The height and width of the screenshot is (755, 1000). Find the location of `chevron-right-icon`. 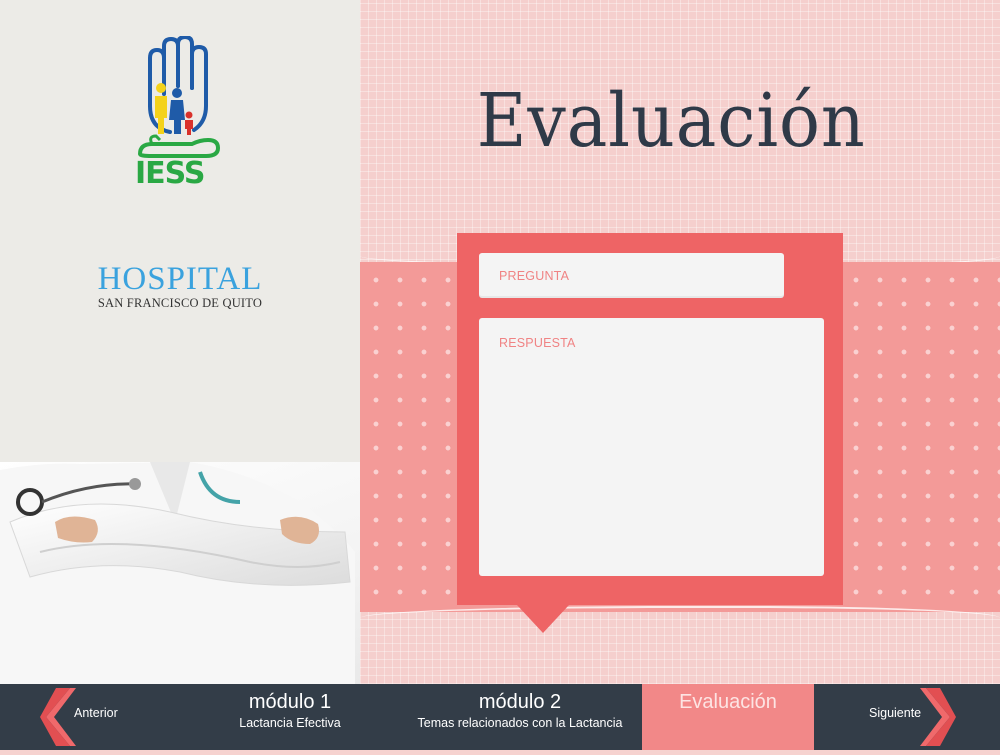

chevron-right-icon is located at coordinates (938, 717).